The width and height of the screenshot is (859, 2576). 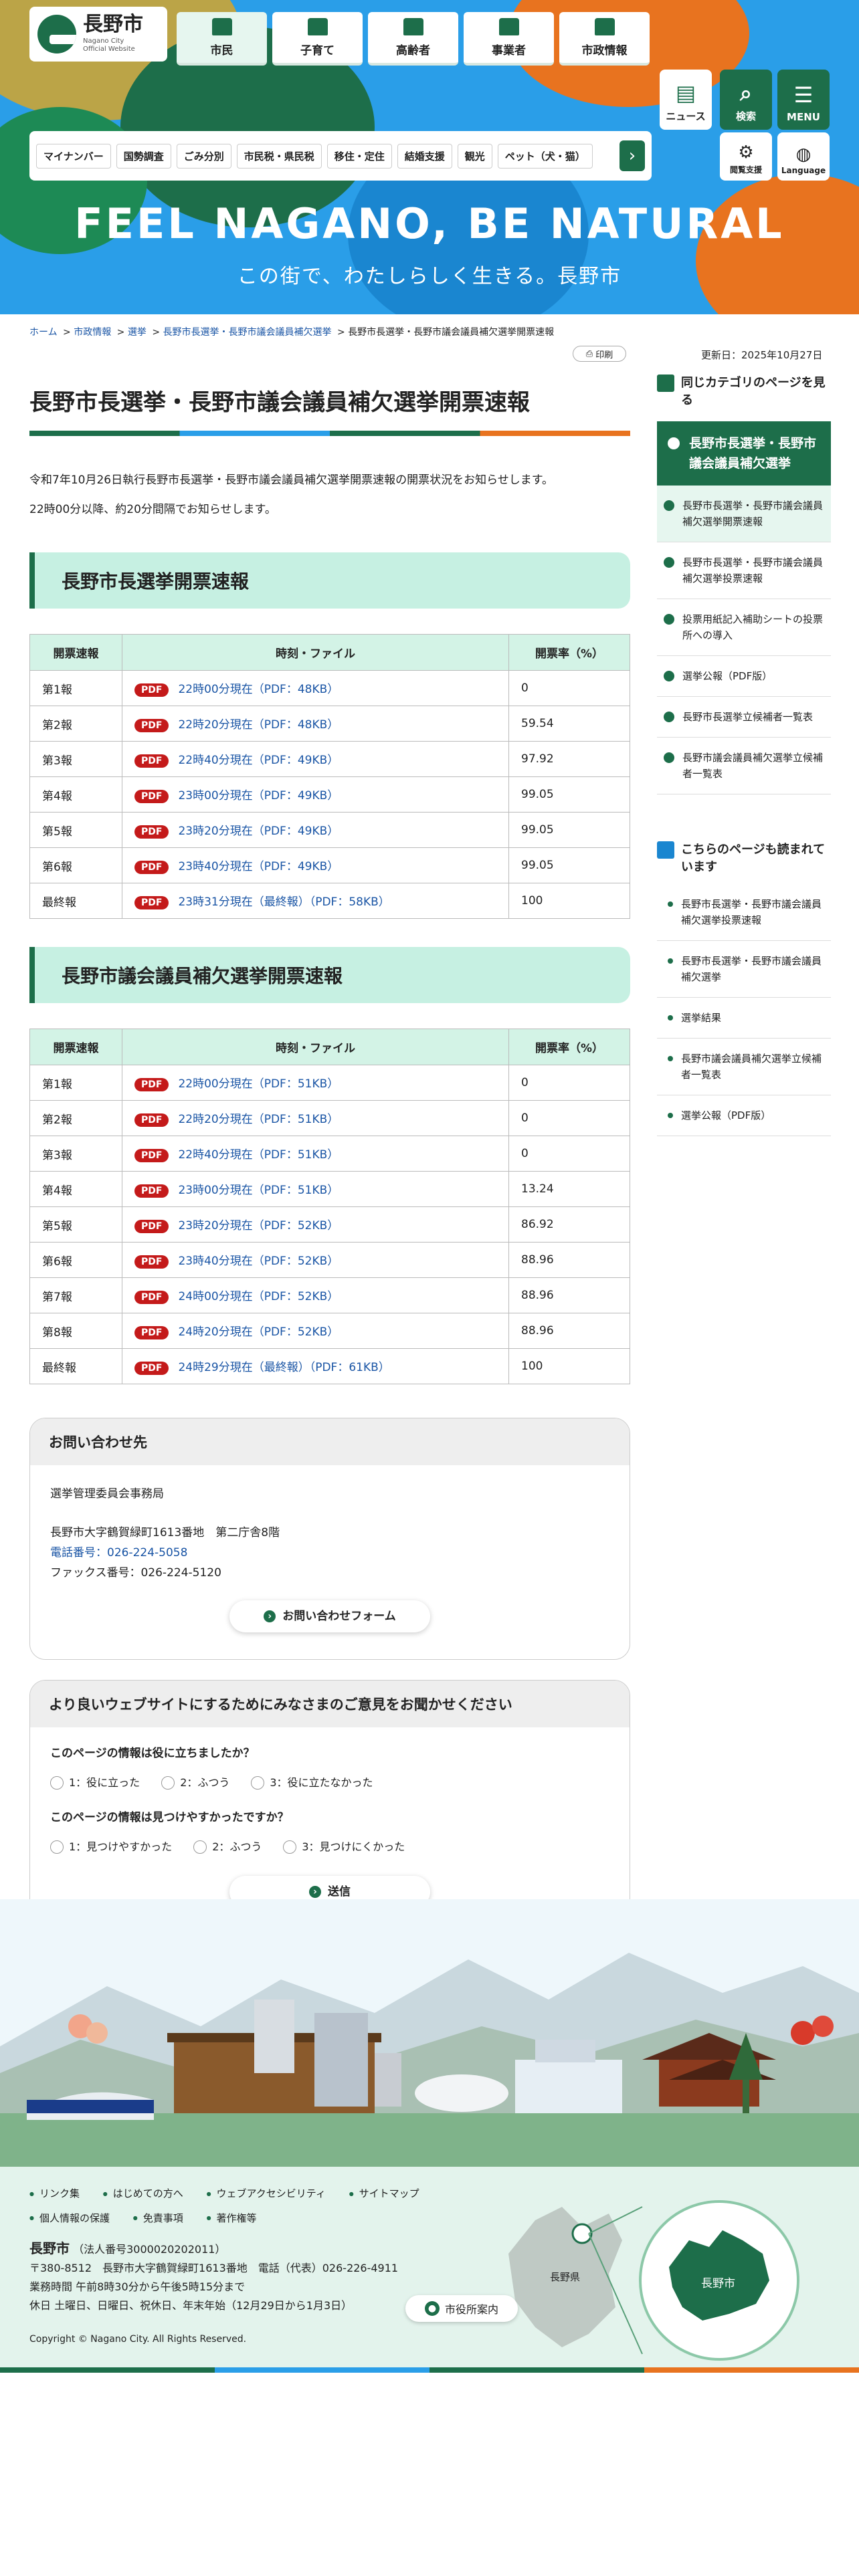 What do you see at coordinates (752, 1067) in the screenshot?
I see `sidebar-item-label: 長野市議会議員補欠選挙立候補者一覧表` at bounding box center [752, 1067].